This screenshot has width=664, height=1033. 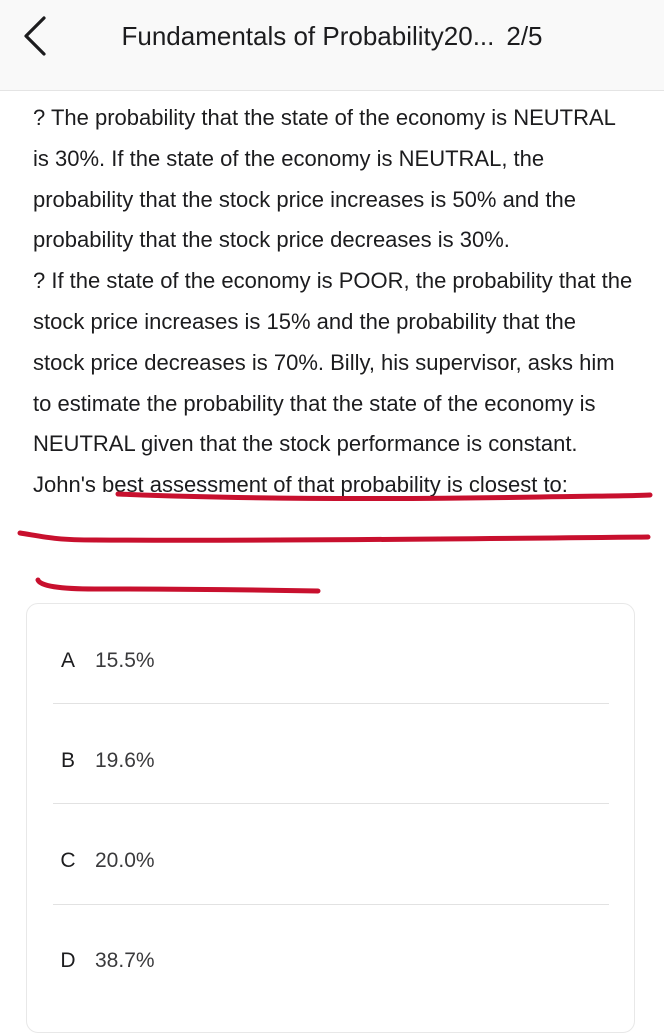 I want to click on option-value: 19.6%, so click(x=125, y=760).